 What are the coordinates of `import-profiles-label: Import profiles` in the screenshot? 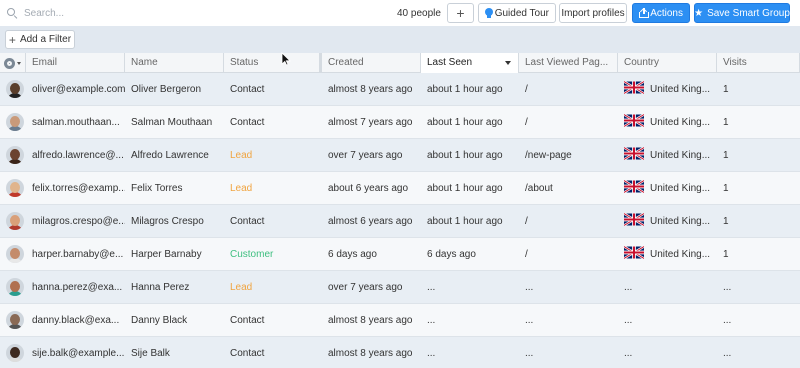 It's located at (593, 13).